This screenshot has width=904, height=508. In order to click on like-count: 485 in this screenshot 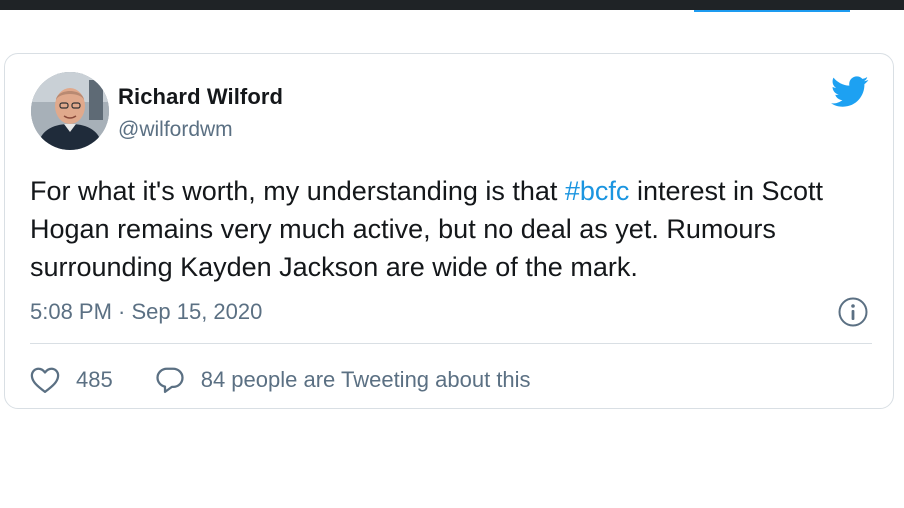, I will do `click(94, 379)`.